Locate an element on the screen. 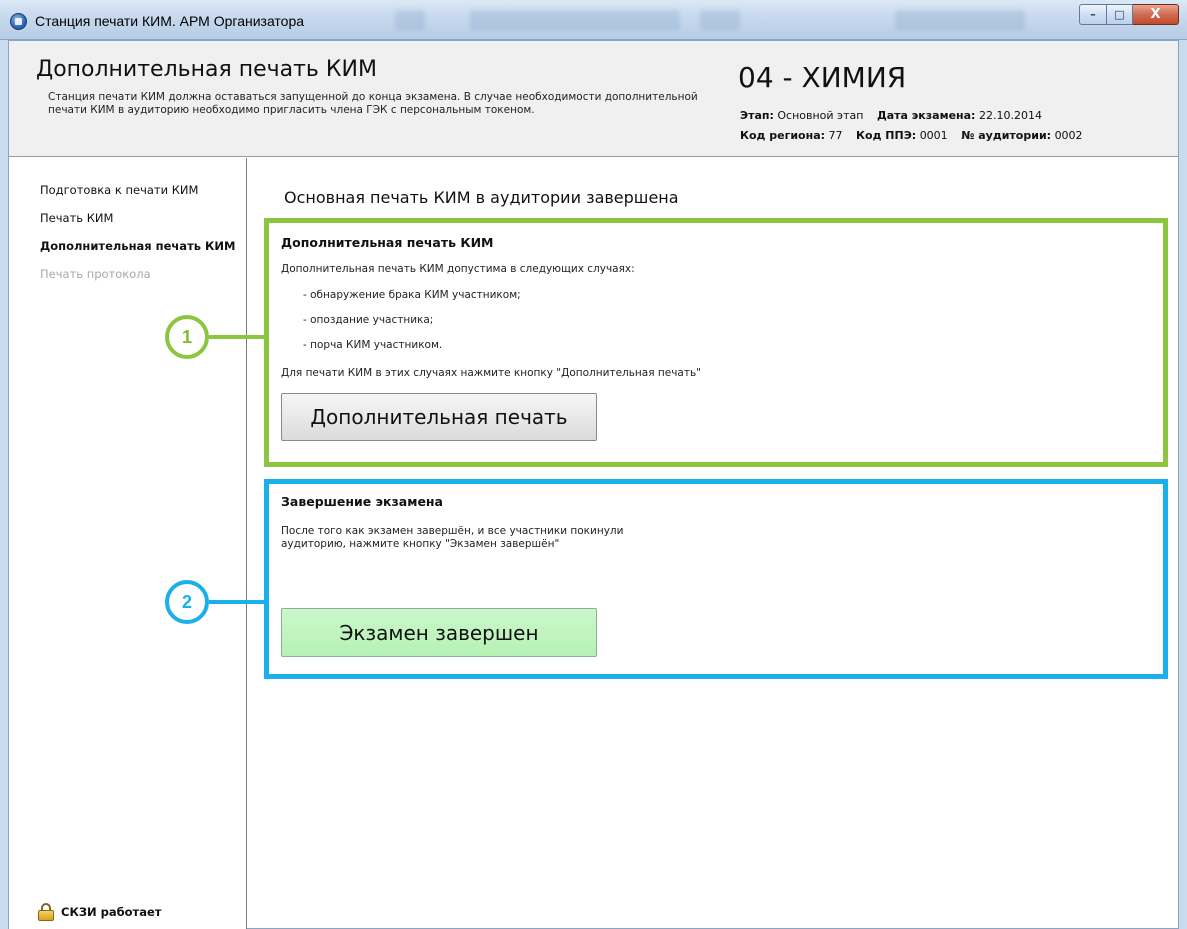 Image resolution: width=1187 pixels, height=929 pixels. app-icon is located at coordinates (18, 21).